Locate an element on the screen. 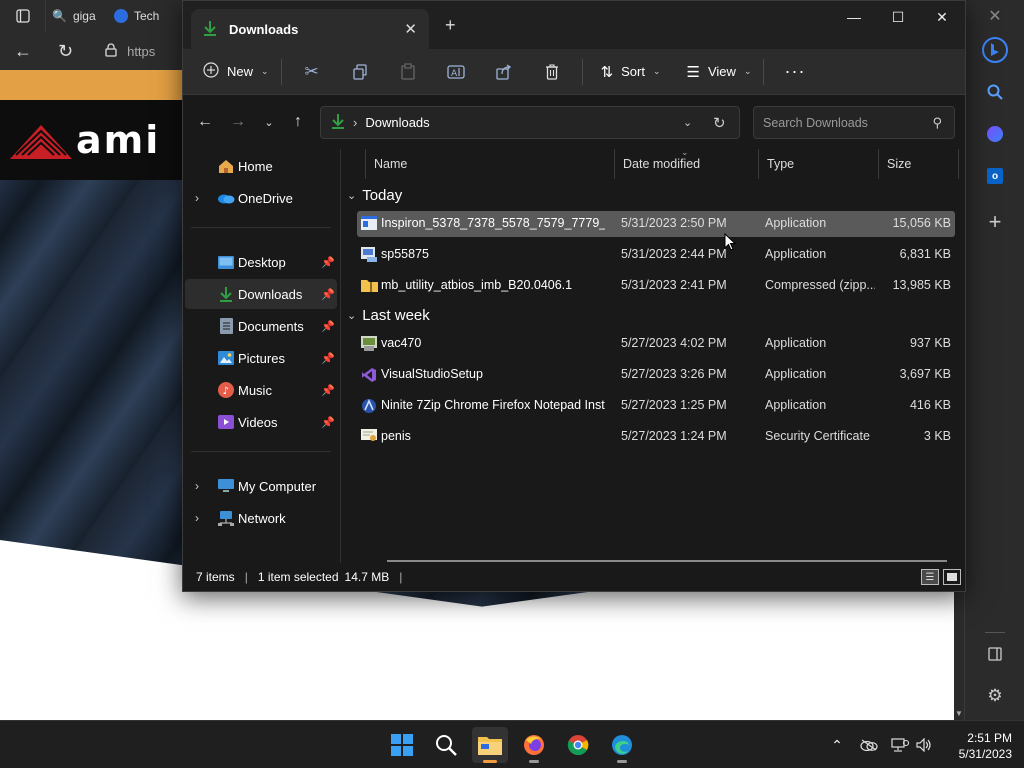 This screenshot has width=1024, height=768. edge-tab-tech: Tech is located at coordinates (138, 16).